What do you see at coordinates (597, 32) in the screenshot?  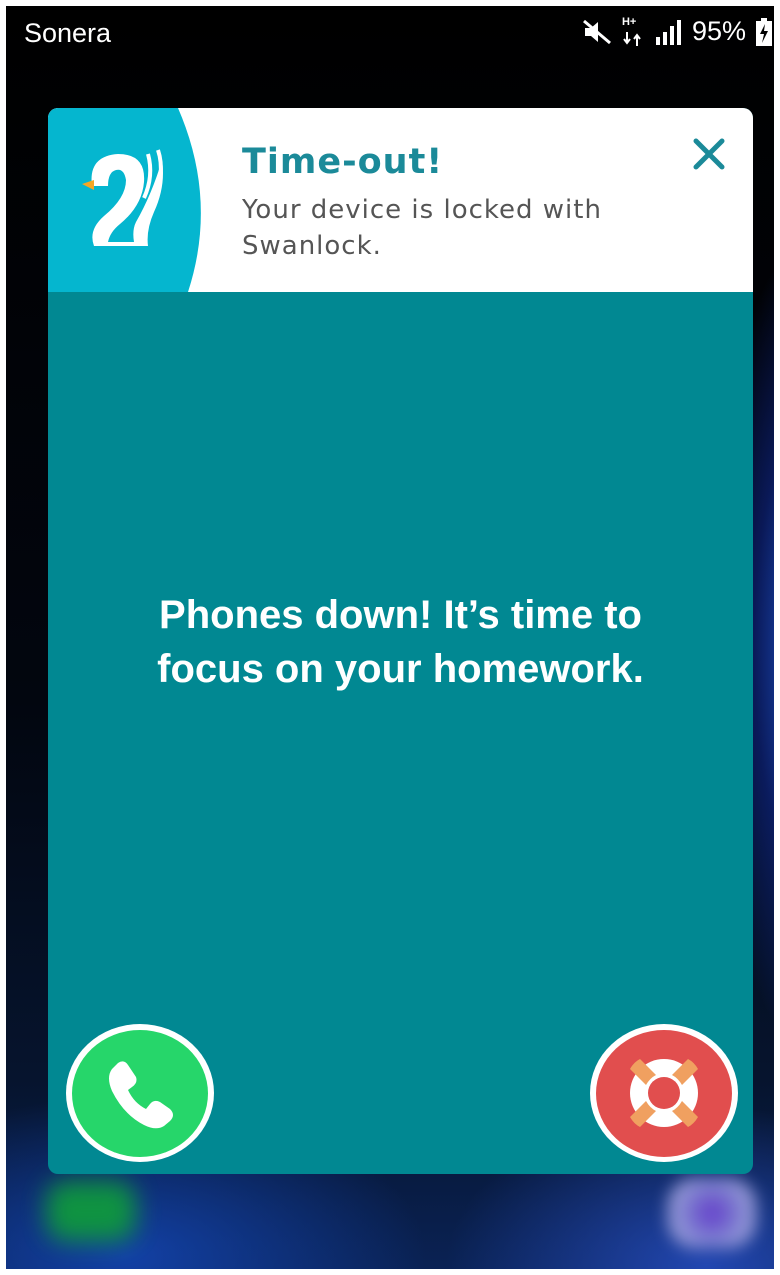 I see `mute-icon` at bounding box center [597, 32].